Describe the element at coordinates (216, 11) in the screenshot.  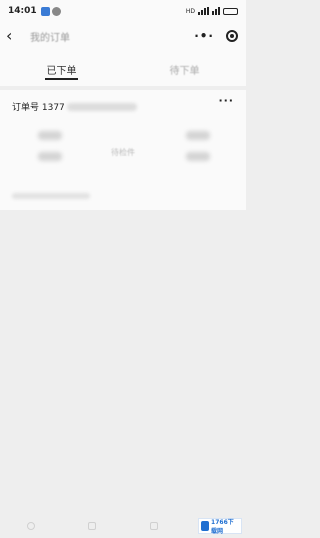
I see `wifi-icon` at that location.